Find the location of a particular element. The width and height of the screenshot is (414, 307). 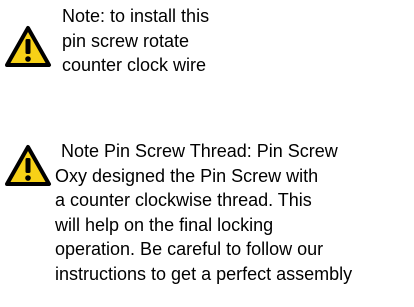

note-line: pin screw rotate is located at coordinates (126, 40).